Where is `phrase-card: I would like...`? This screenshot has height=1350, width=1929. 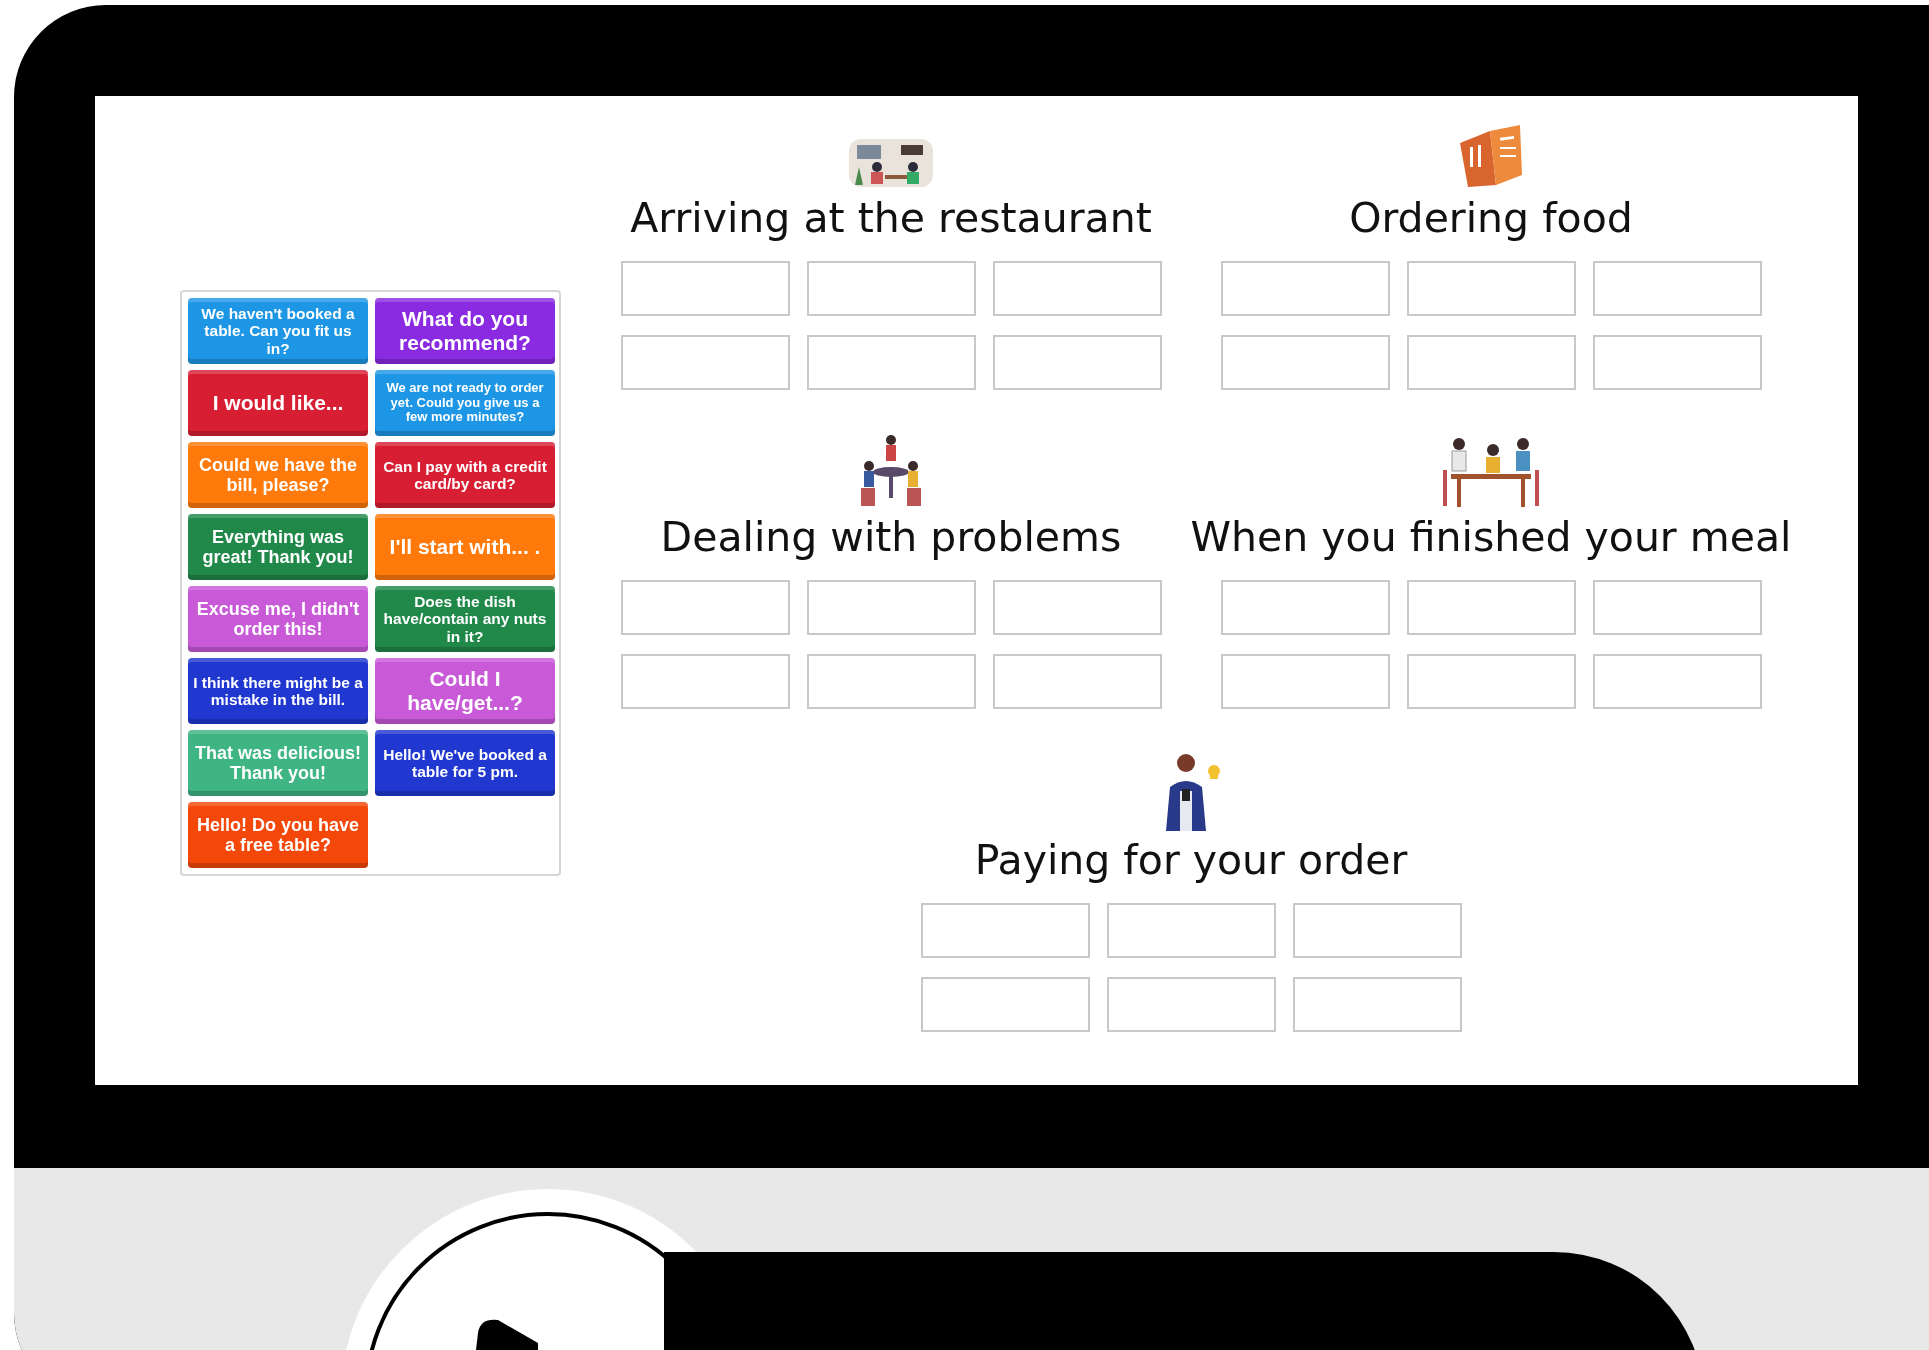 phrase-card: I would like... is located at coordinates (278, 403).